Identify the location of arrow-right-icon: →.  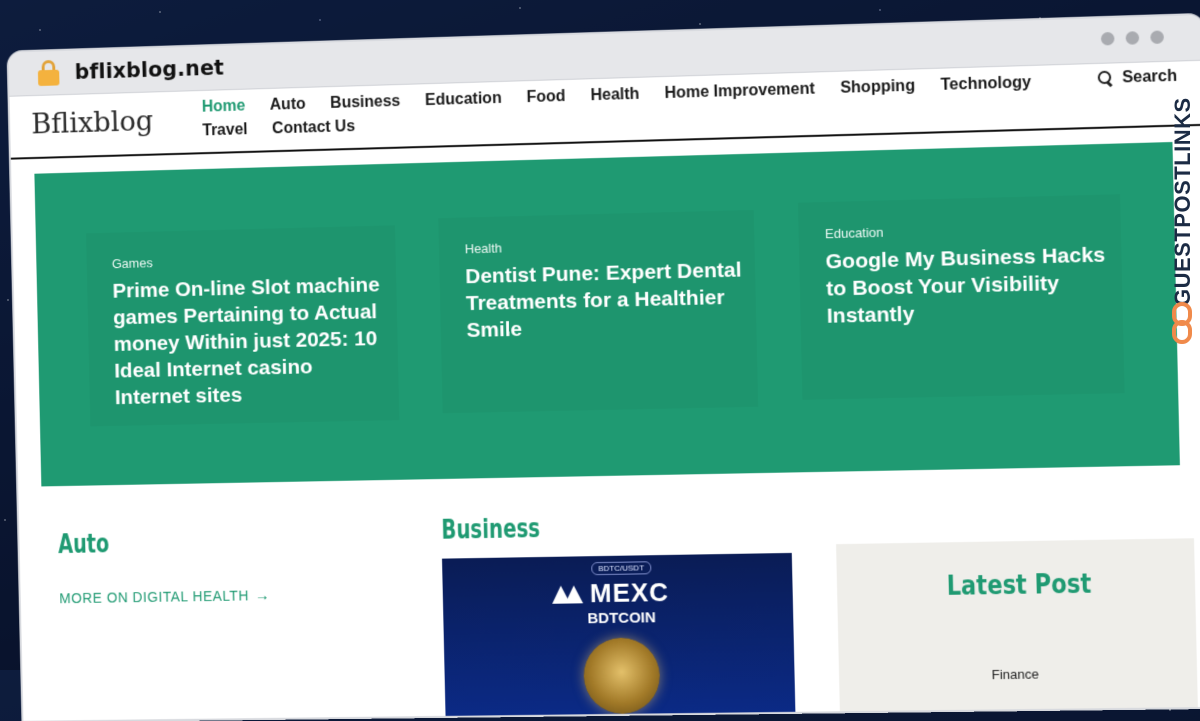
(262, 596).